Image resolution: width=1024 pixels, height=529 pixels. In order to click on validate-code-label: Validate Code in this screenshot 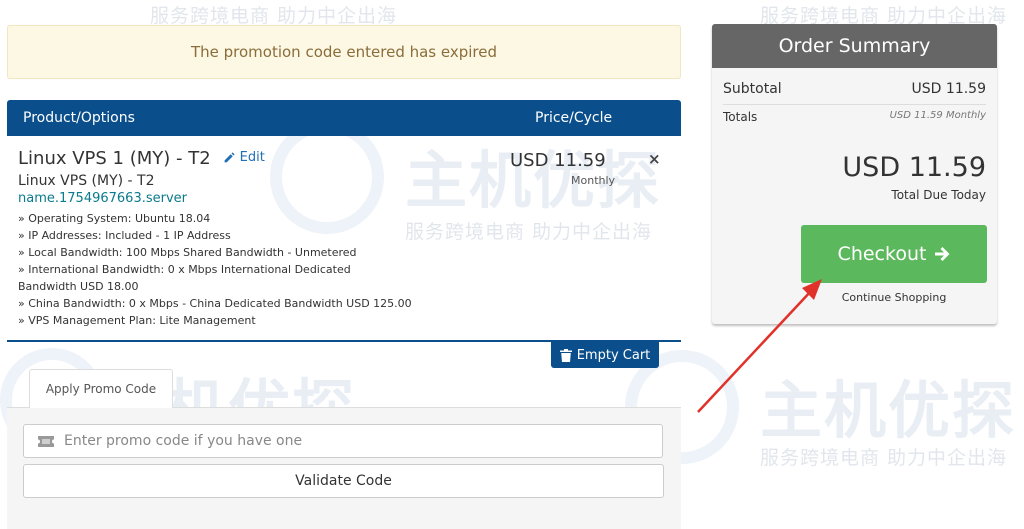, I will do `click(343, 481)`.